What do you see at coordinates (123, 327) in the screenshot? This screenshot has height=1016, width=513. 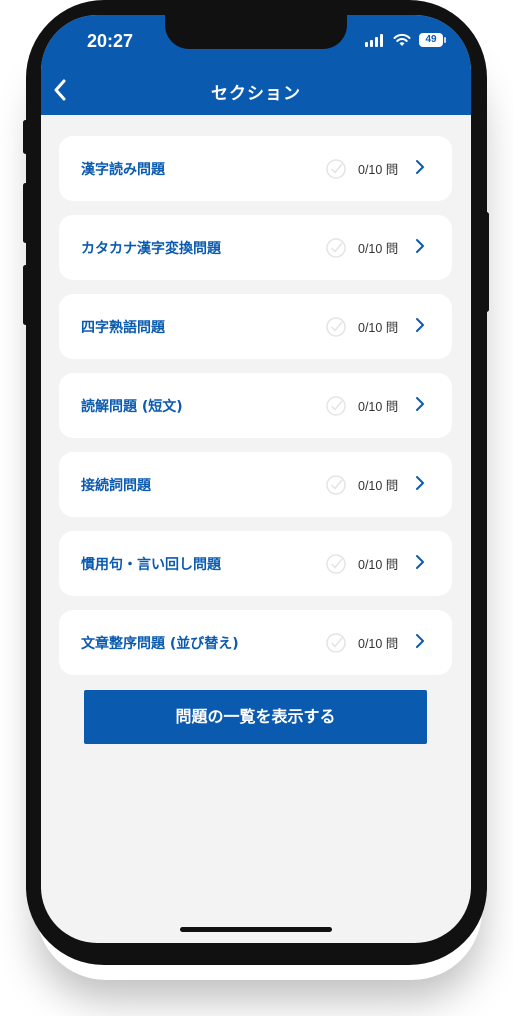 I see `section-label: 四字熟語問題` at bounding box center [123, 327].